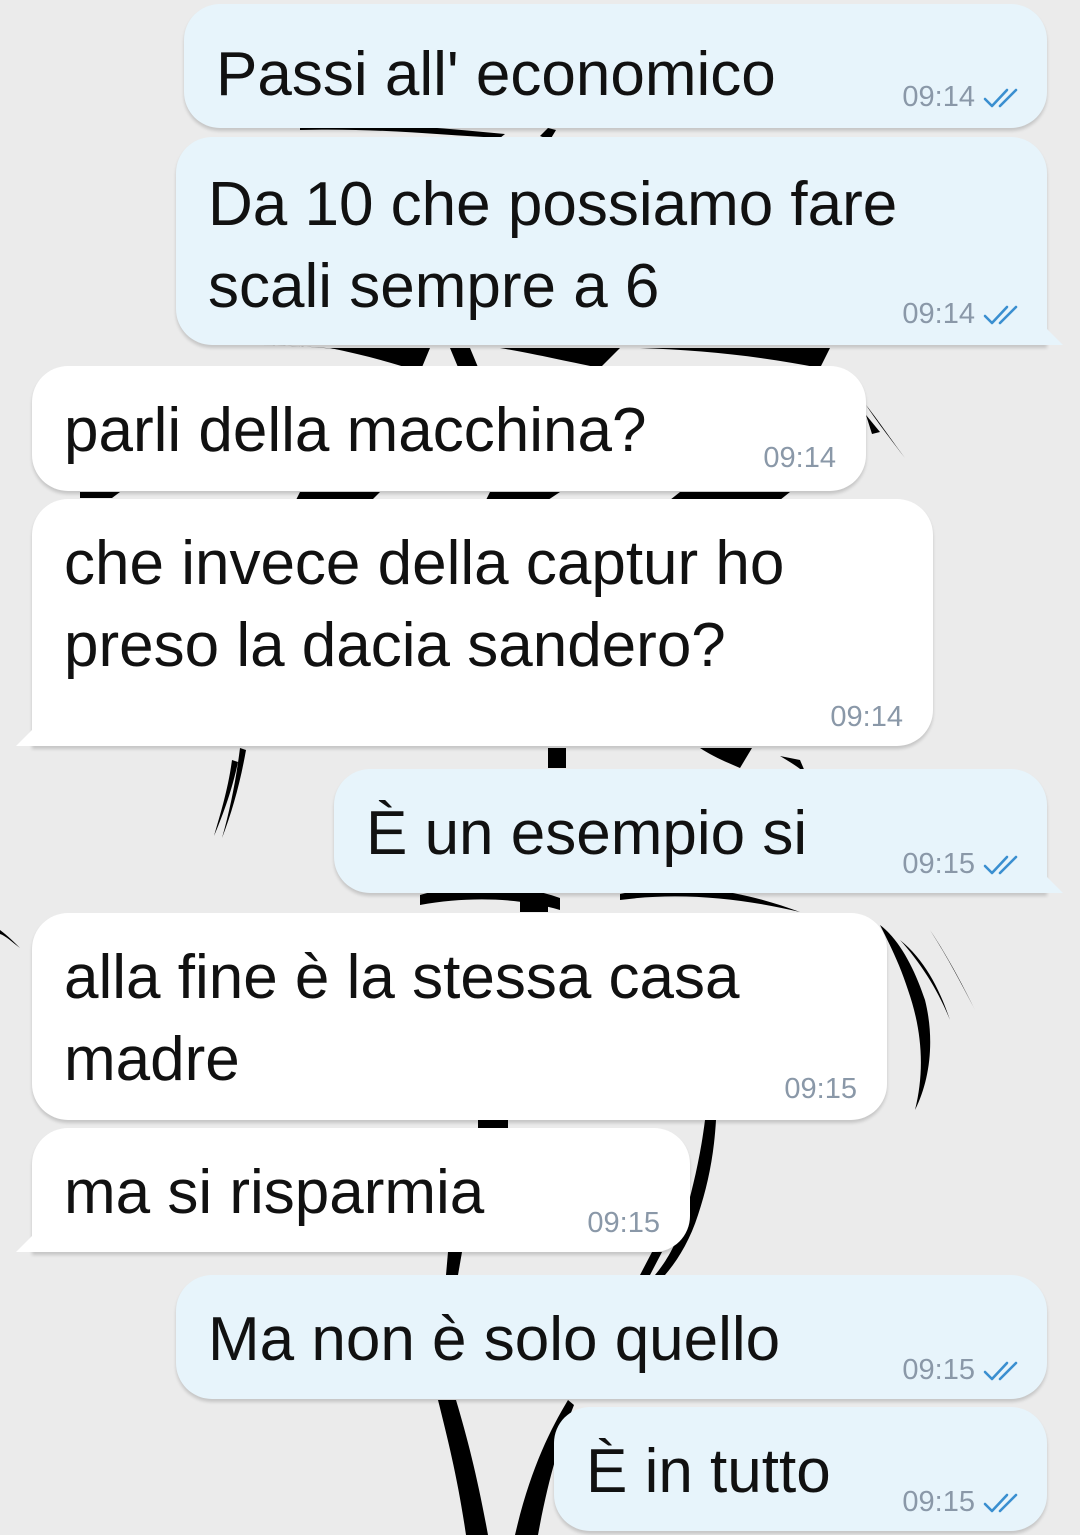 The height and width of the screenshot is (1535, 1080). Describe the element at coordinates (494, 1339) in the screenshot. I see `message-text: Ma non è solo quello` at that location.